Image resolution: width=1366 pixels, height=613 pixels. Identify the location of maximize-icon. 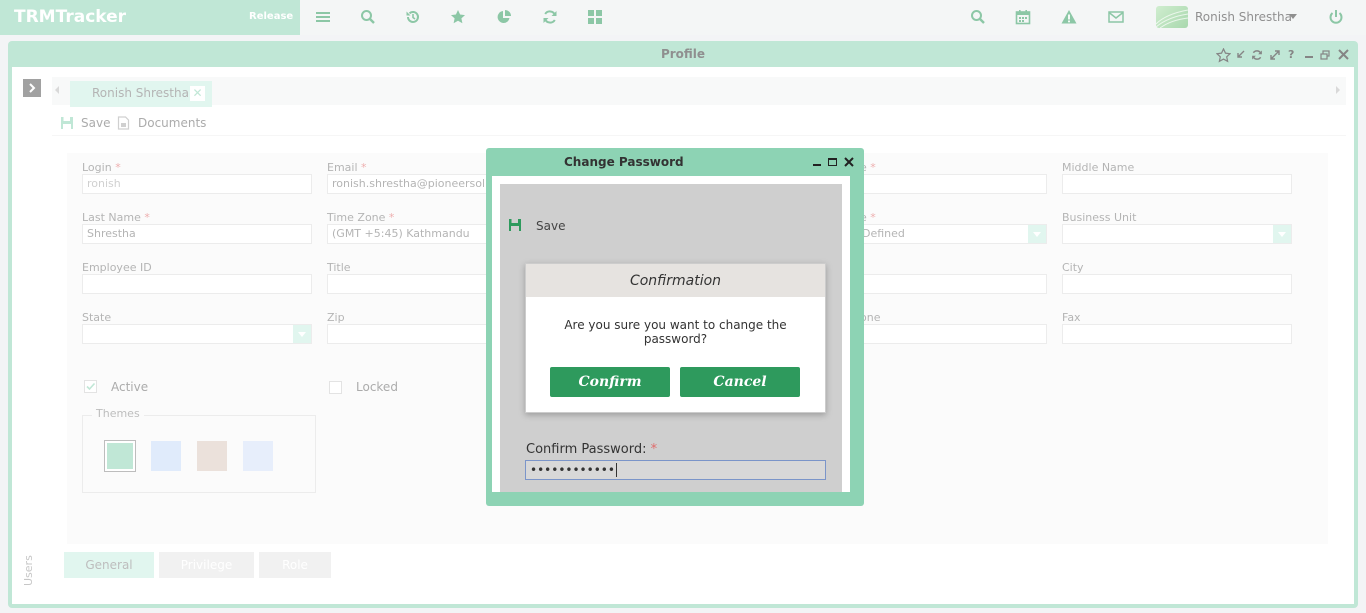
(832, 162).